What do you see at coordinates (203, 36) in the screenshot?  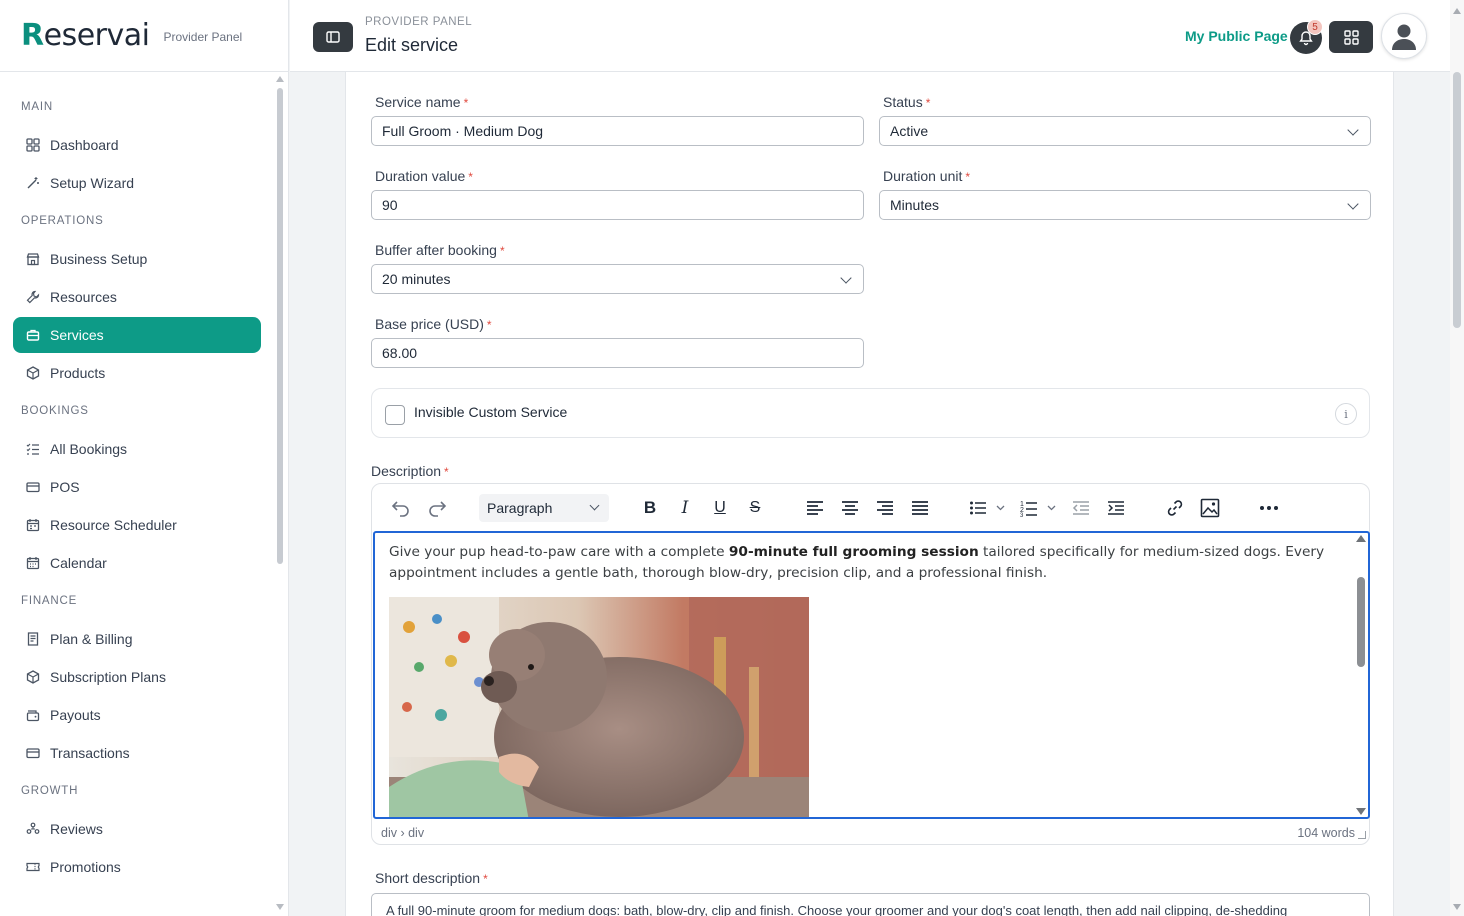 I see `brand-subtitle: Provider Panel` at bounding box center [203, 36].